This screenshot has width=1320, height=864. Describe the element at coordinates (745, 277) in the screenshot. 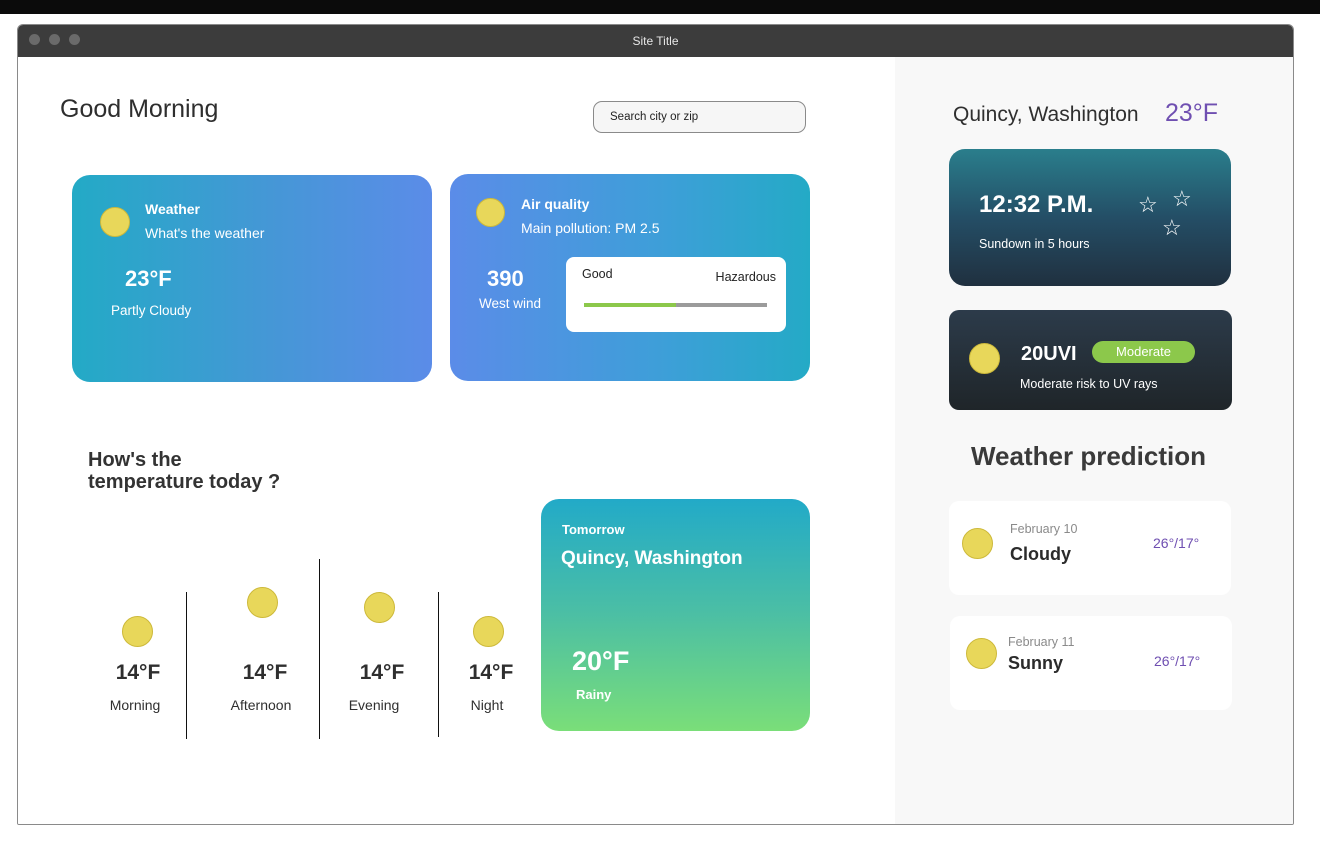

I see `scale-high-label: Hazardous` at that location.